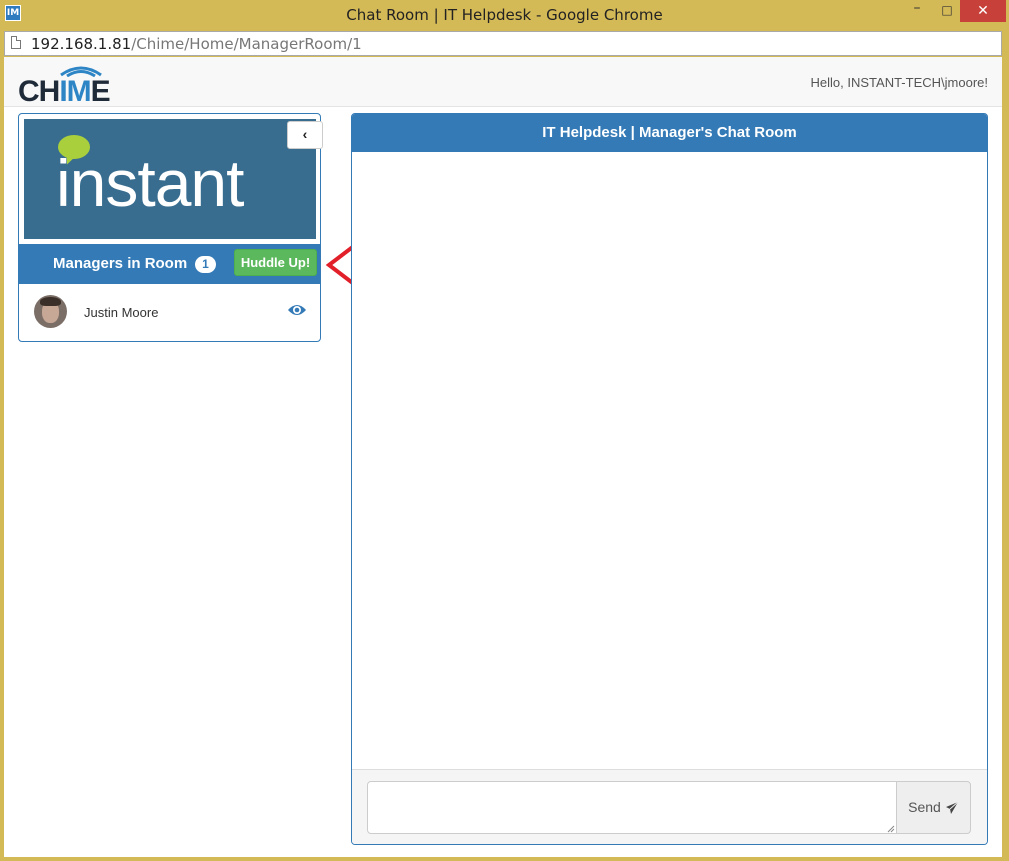 The width and height of the screenshot is (1009, 861). I want to click on url-text: 192.168.1.81/Chime/Home/ManagerRoom/1, so click(196, 44).